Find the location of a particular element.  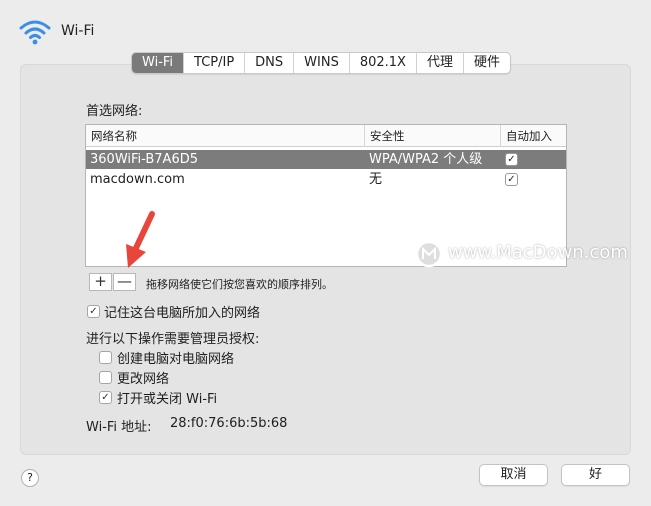

tab-bar: Wi-Fi TCP/IP DNS WINS 802.1X 代理 硬件 is located at coordinates (321, 63).